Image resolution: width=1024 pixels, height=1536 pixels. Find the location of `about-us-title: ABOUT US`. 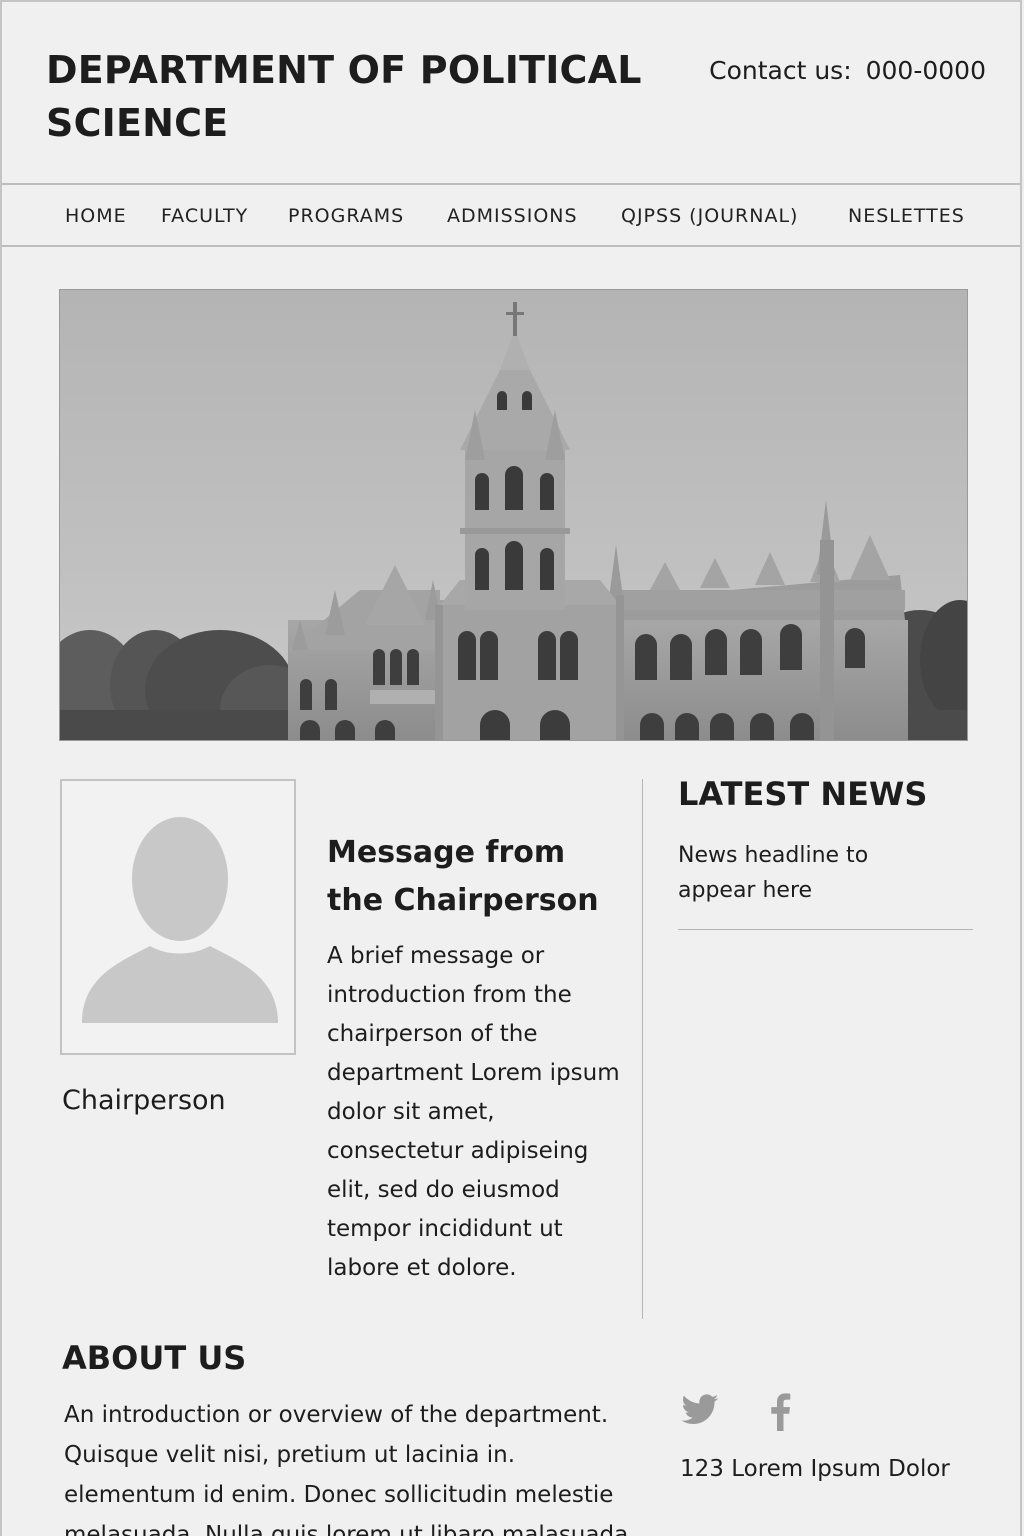

about-us-title: ABOUT US is located at coordinates (154, 1358).